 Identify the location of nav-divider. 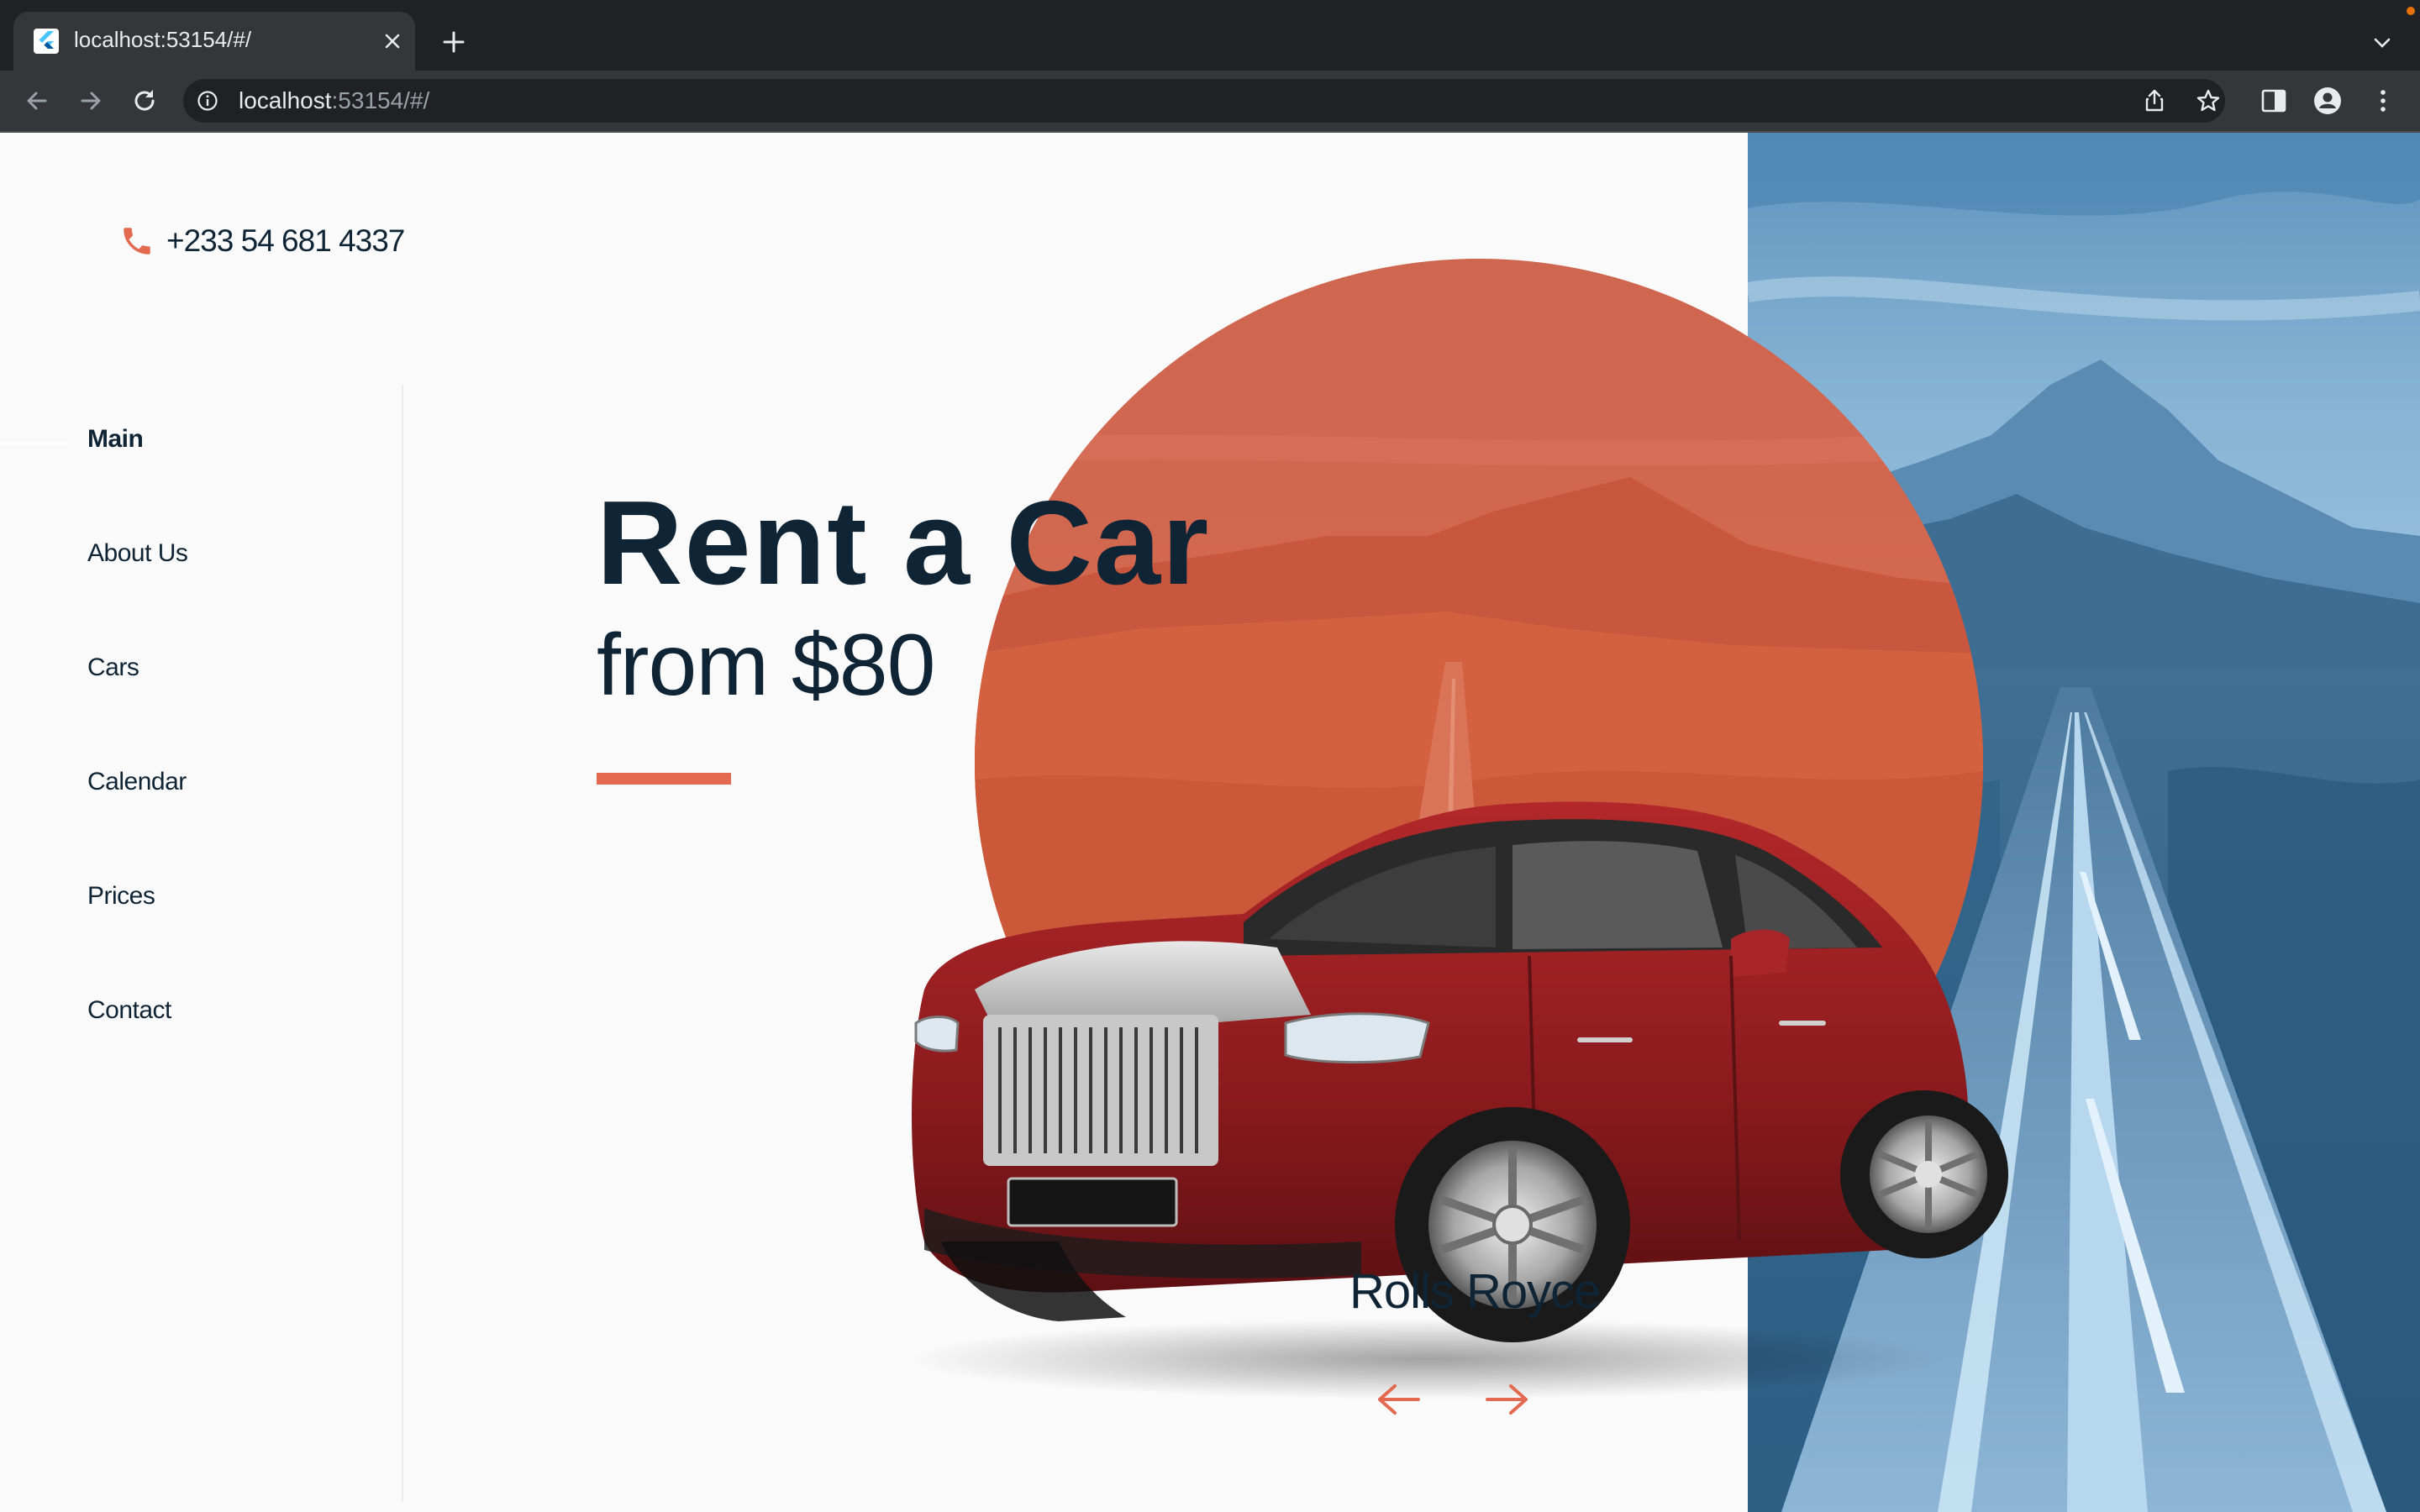
(402, 943).